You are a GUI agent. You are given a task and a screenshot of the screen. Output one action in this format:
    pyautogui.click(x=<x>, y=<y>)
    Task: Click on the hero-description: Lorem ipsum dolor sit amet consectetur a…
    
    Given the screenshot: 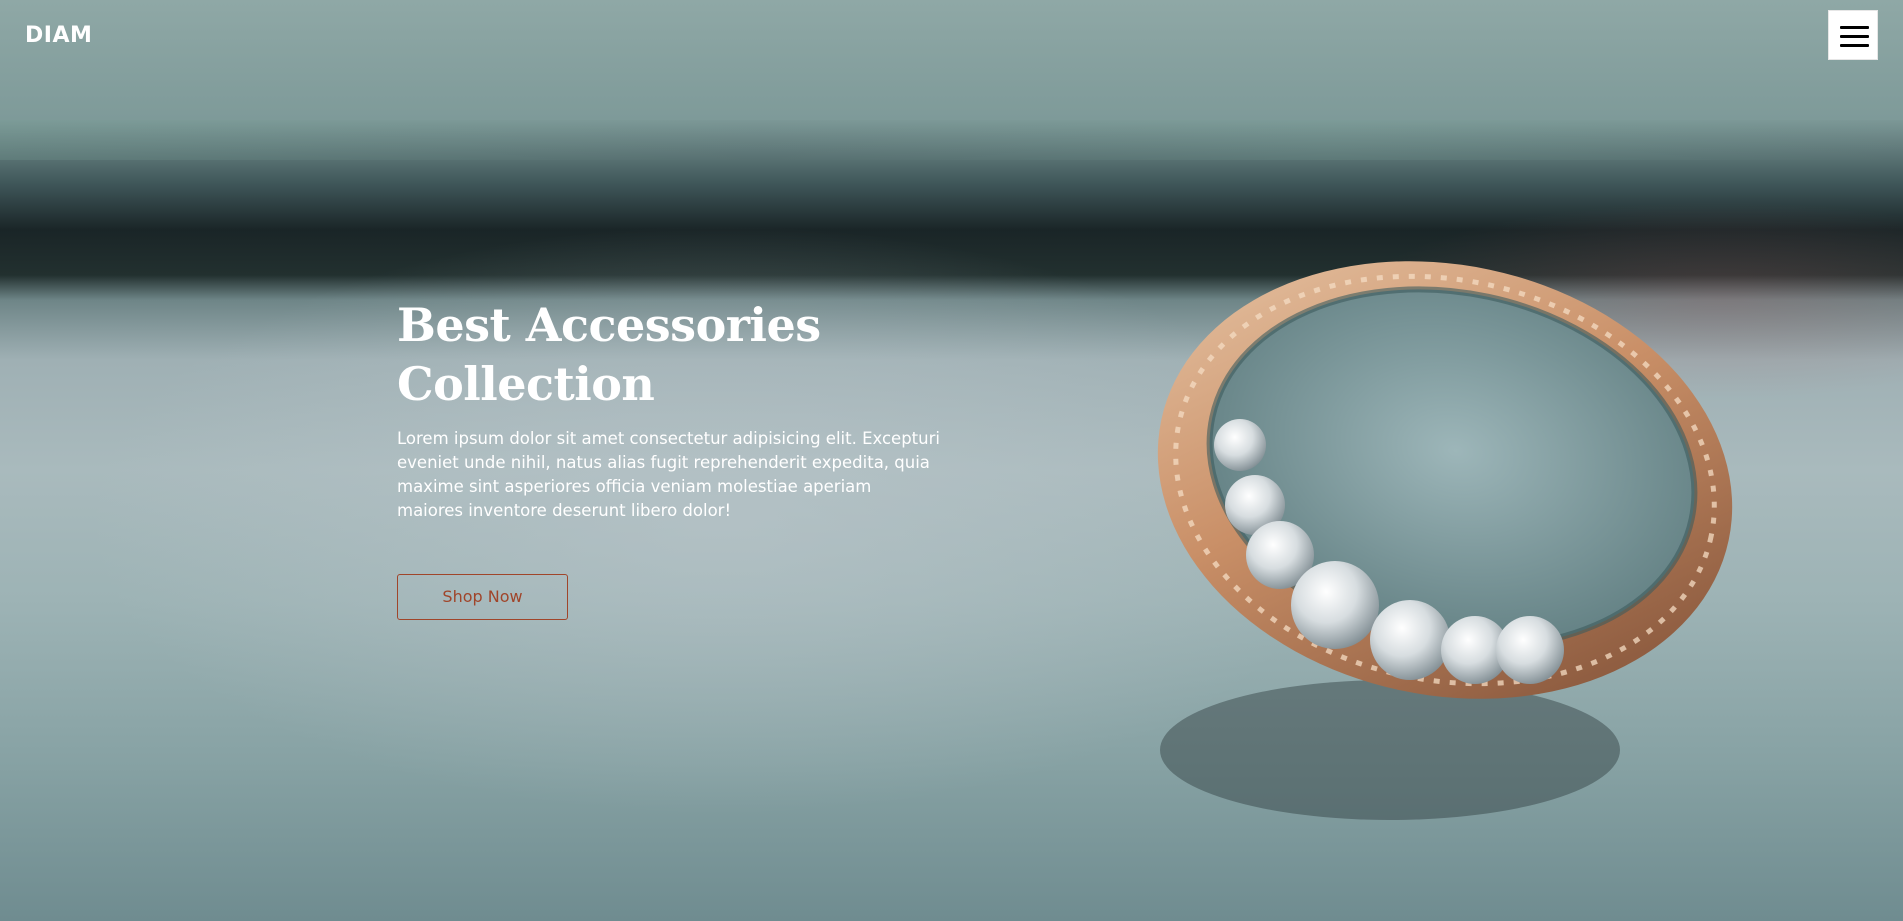 What is the action you would take?
    pyautogui.click(x=668, y=474)
    